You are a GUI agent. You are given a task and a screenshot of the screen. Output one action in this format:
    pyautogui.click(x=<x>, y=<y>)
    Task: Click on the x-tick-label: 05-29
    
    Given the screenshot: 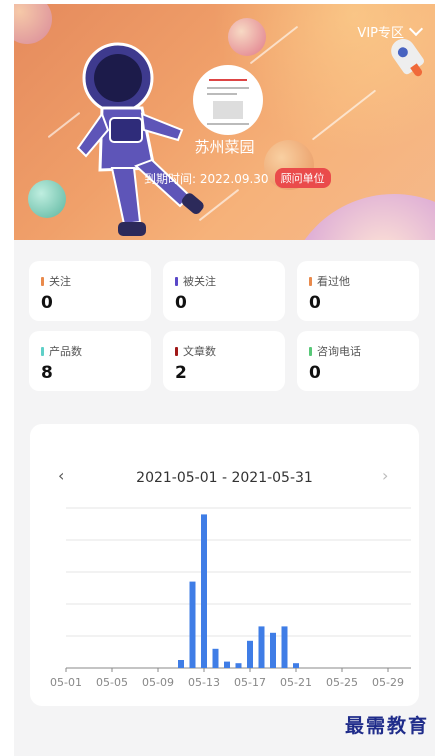 What is the action you would take?
    pyautogui.click(x=388, y=682)
    